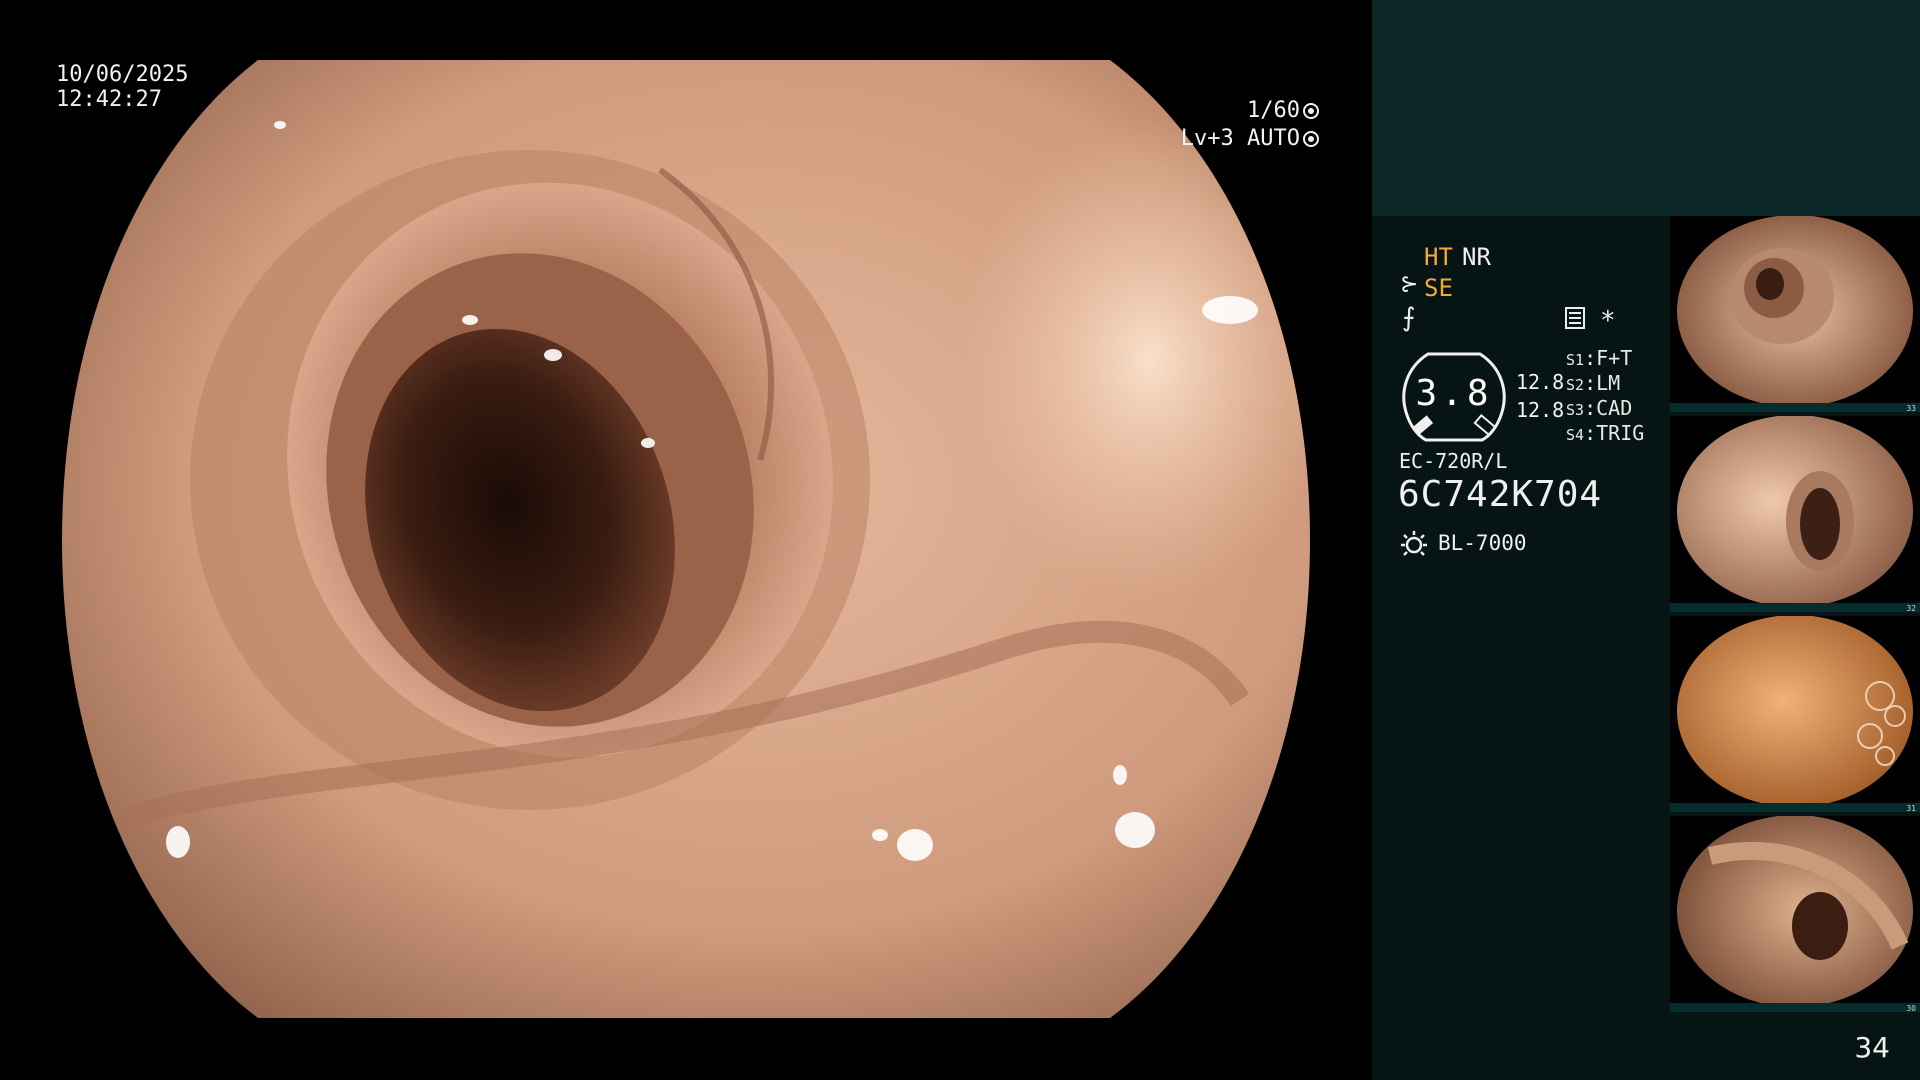 This screenshot has width=1920, height=1080. I want to click on captured-image-thumbnail: 31, so click(1795, 714).